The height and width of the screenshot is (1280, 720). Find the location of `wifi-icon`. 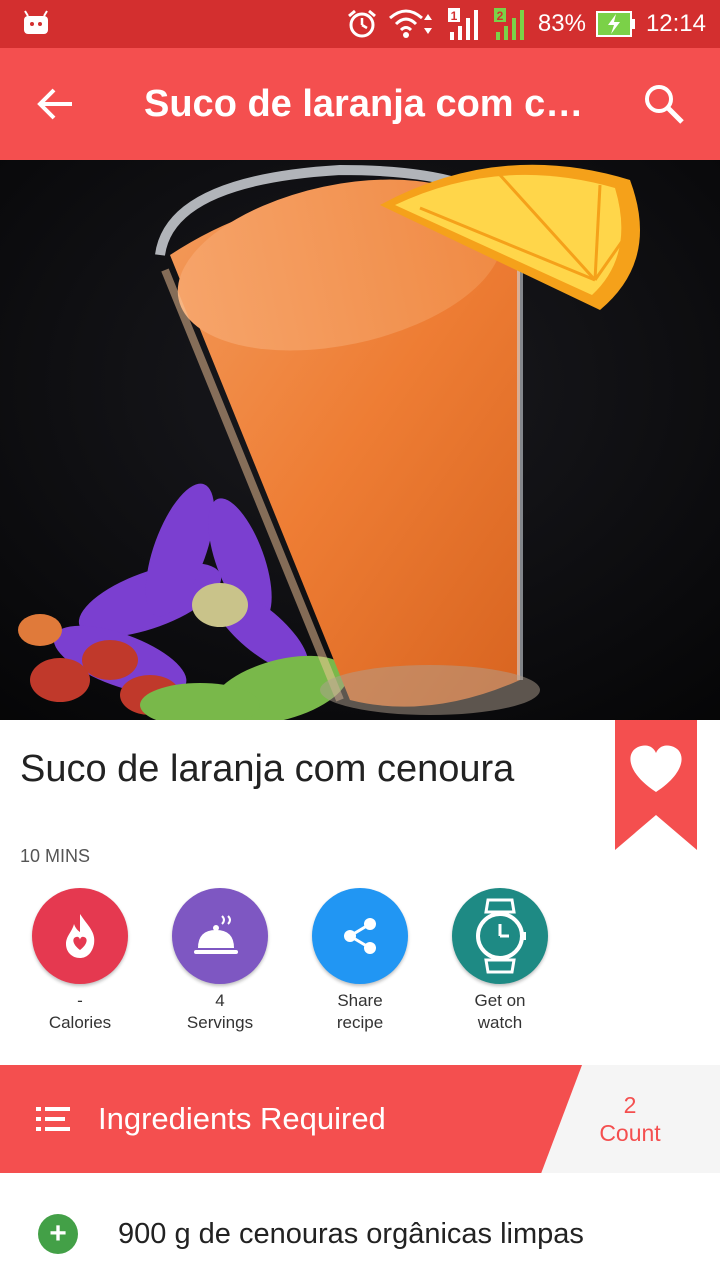

wifi-icon is located at coordinates (410, 23).